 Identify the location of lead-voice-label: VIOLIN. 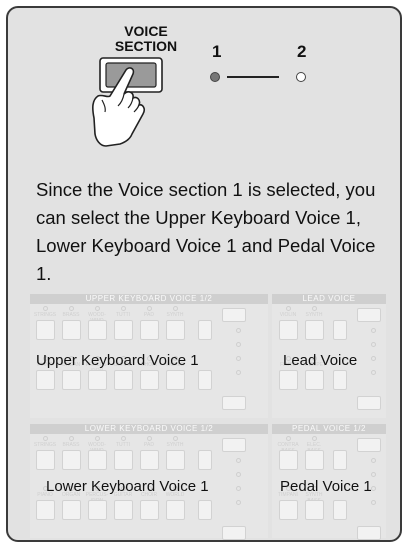
(288, 315).